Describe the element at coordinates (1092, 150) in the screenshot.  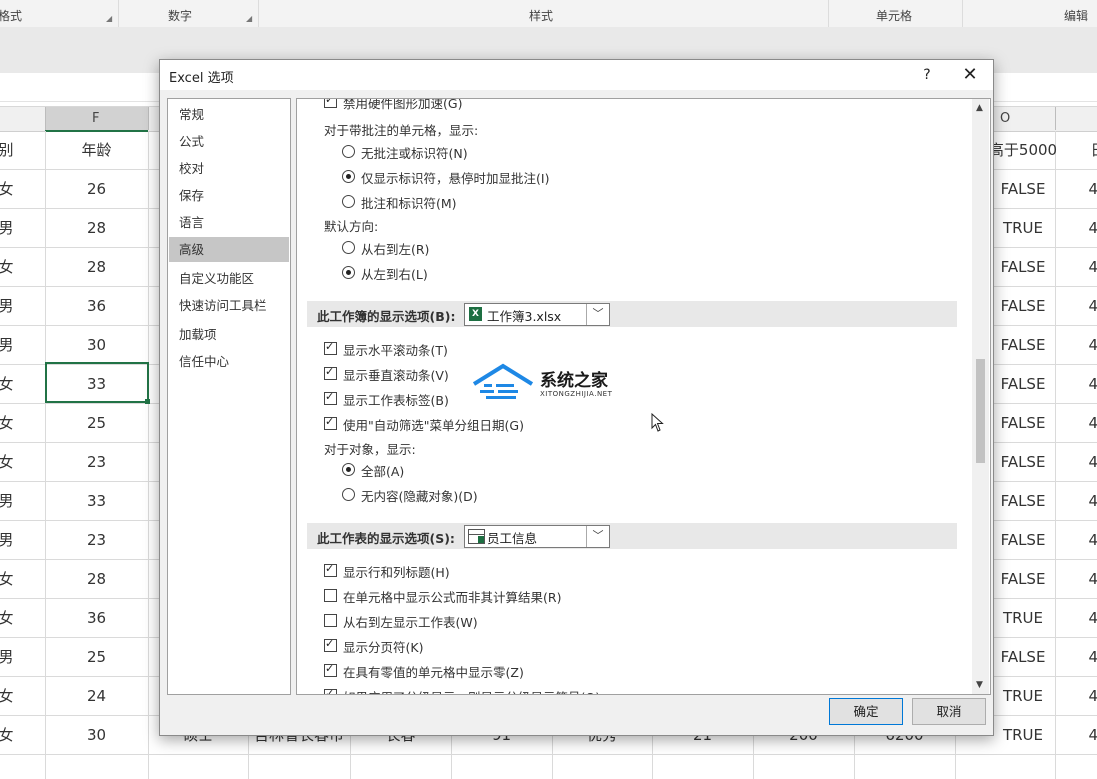
I see `header-next: 日` at that location.